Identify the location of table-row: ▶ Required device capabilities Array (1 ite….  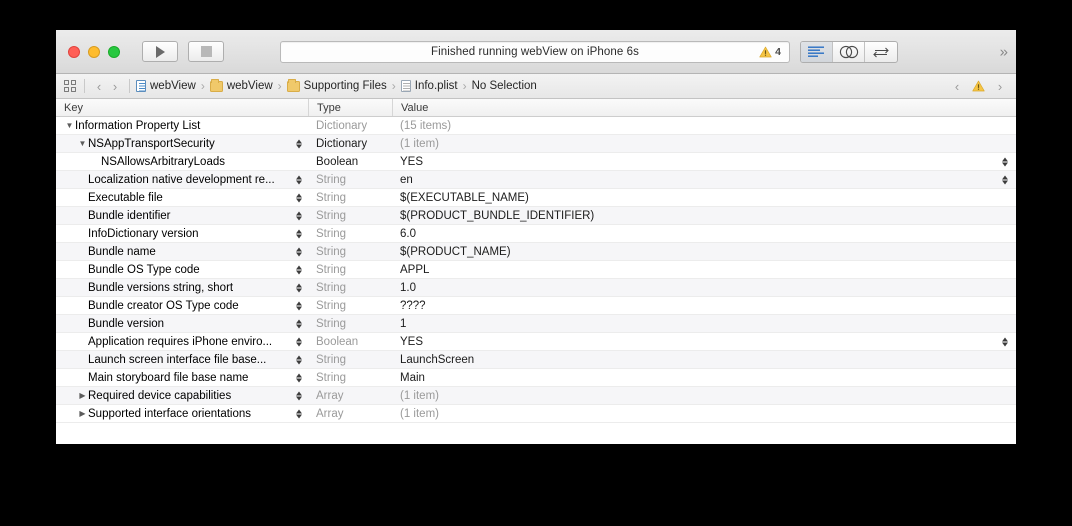
(536, 396).